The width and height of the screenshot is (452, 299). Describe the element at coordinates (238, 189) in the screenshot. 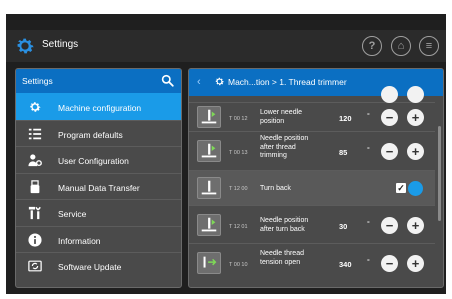

I see `parameter-code: T 12 00` at that location.